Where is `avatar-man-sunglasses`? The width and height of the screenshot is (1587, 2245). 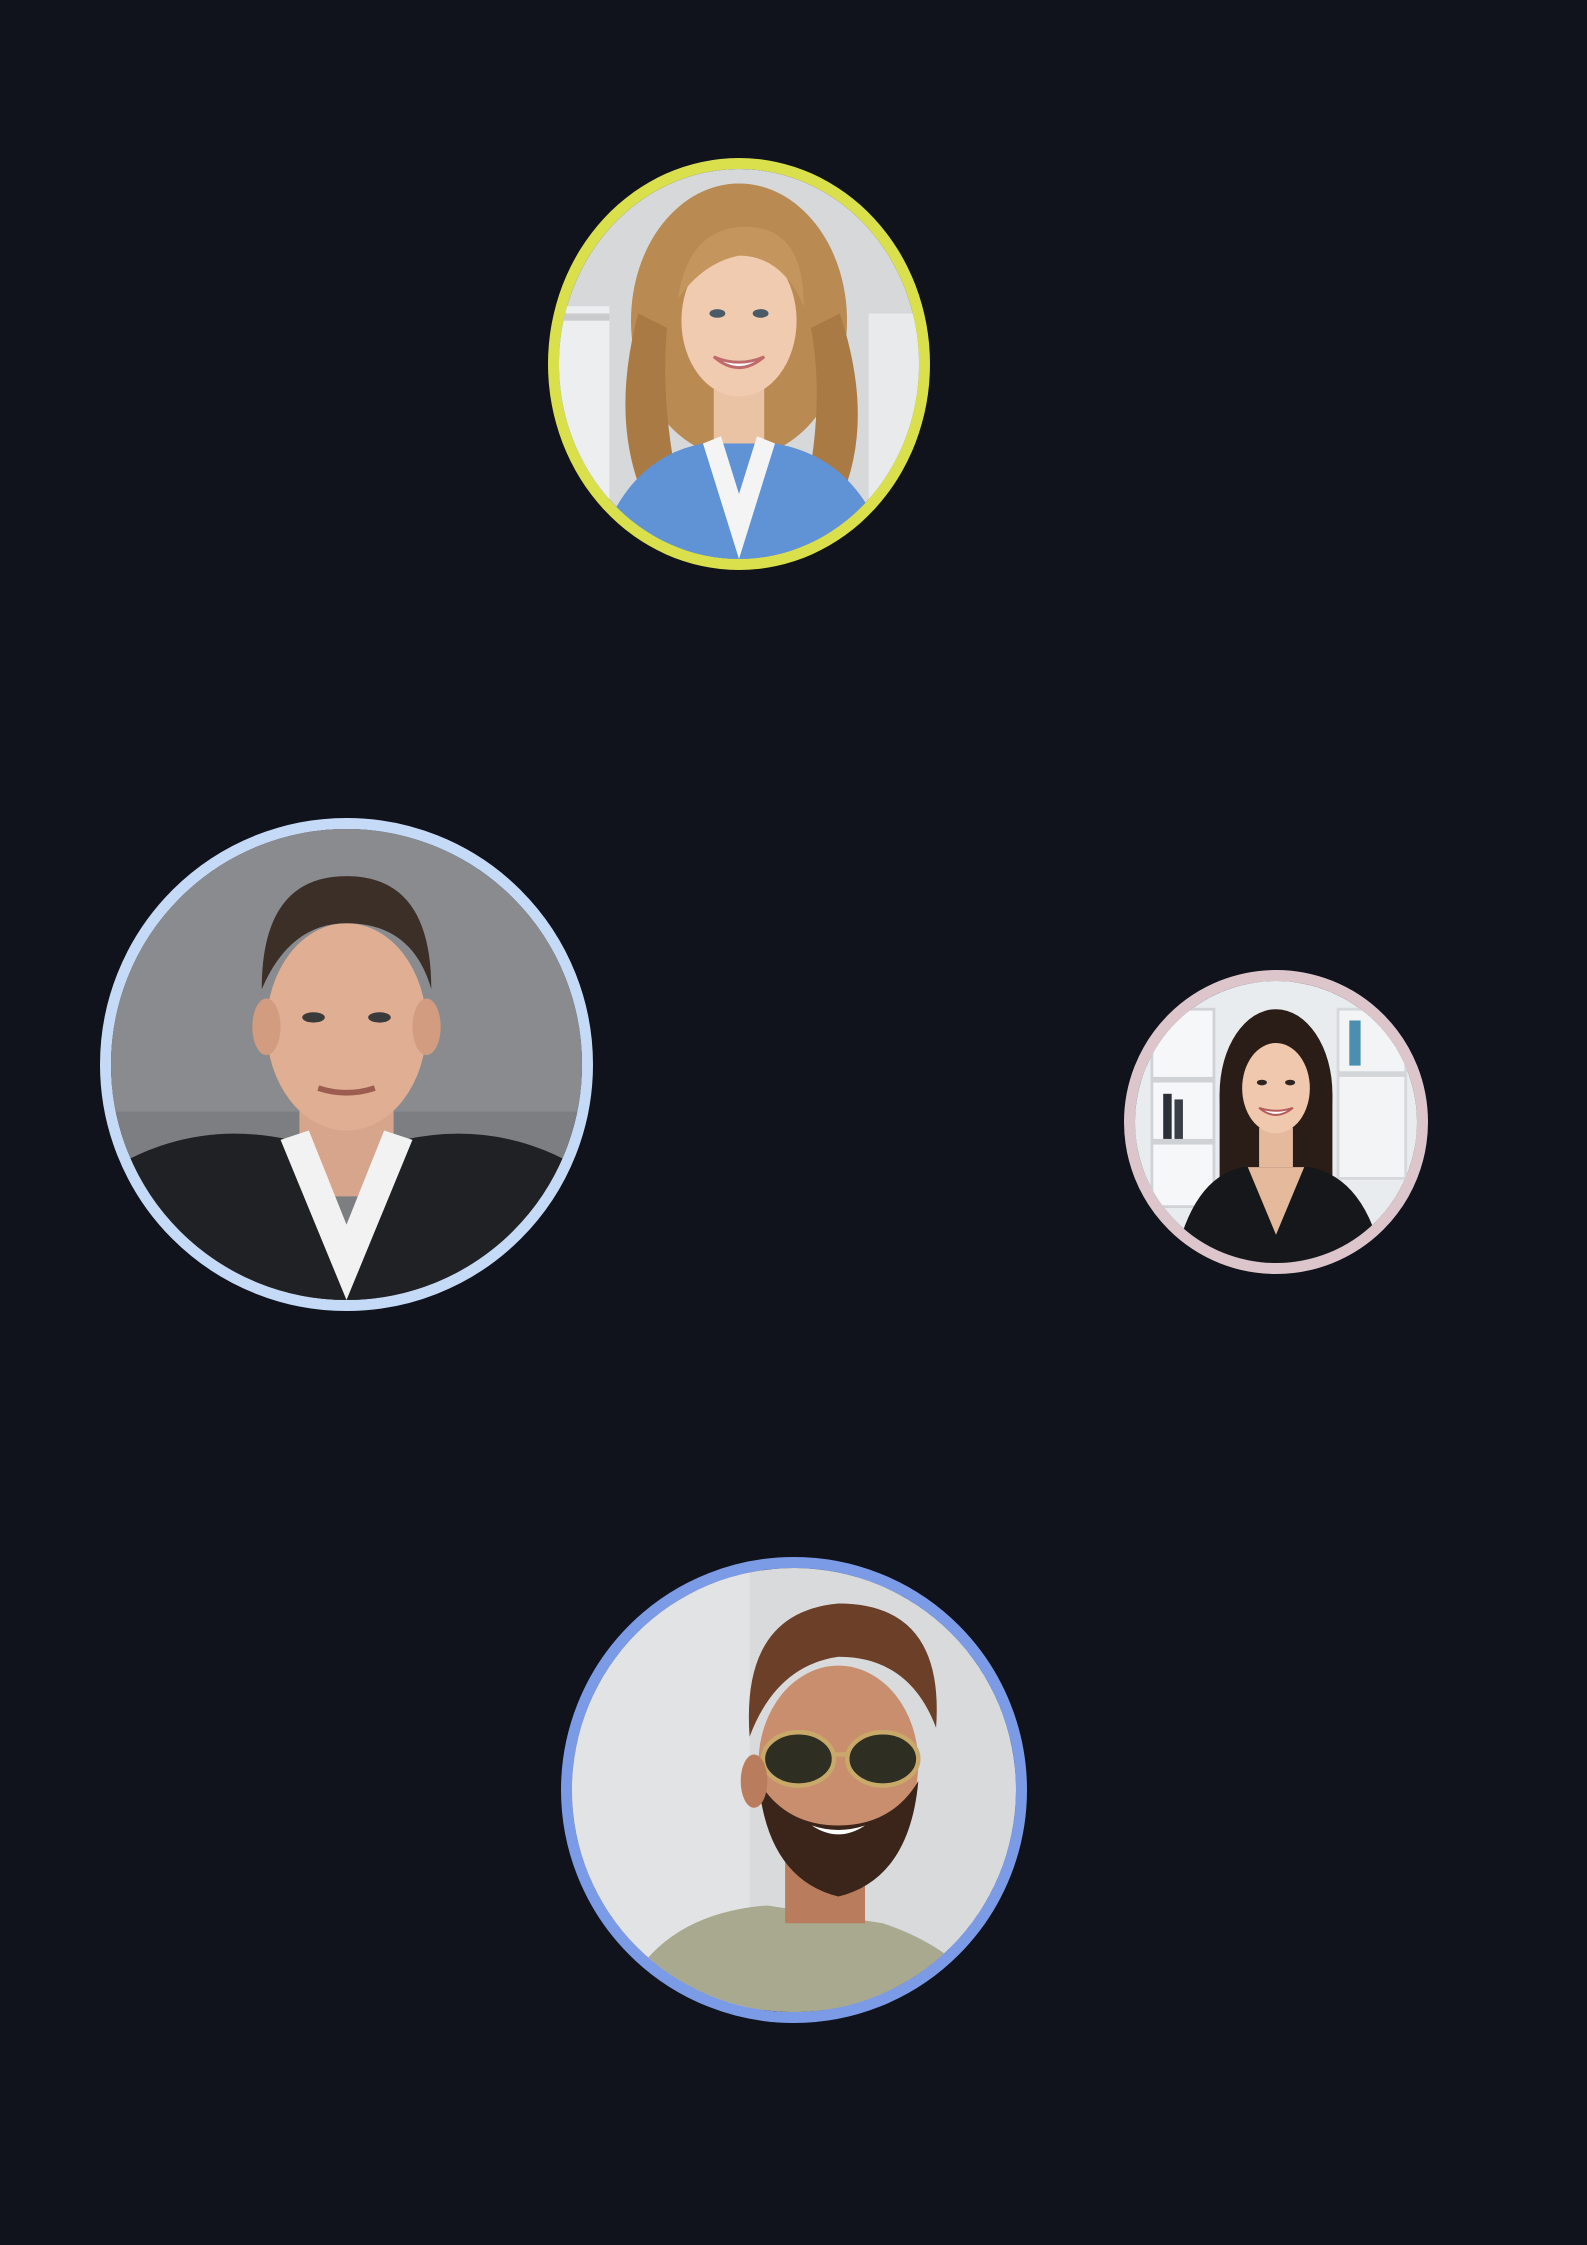 avatar-man-sunglasses is located at coordinates (794, 1790).